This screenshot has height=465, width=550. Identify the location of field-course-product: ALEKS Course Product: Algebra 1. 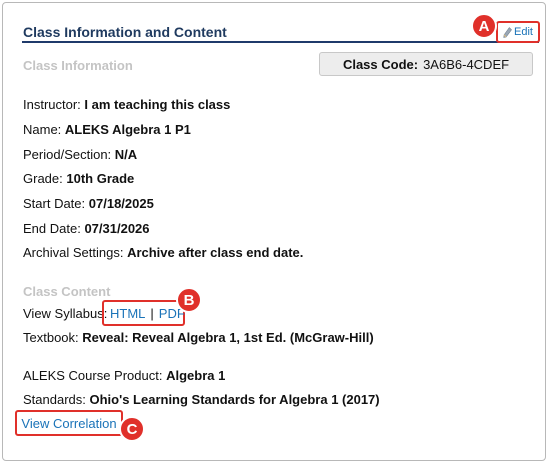
(124, 375).